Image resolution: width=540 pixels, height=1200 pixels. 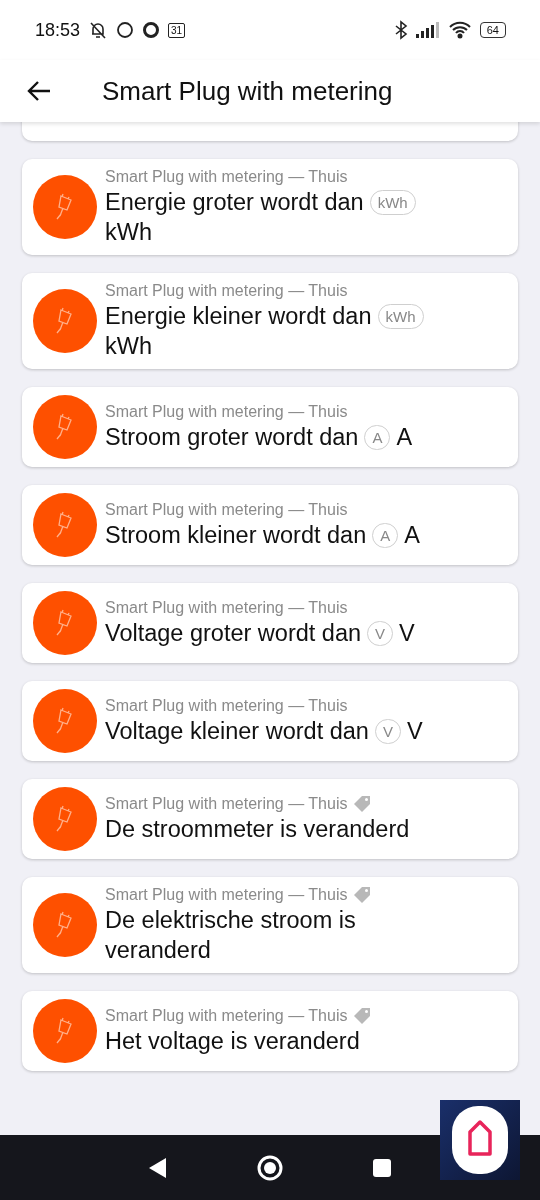 I want to click on card-title: Voltage groter wordt dan, so click(x=233, y=633).